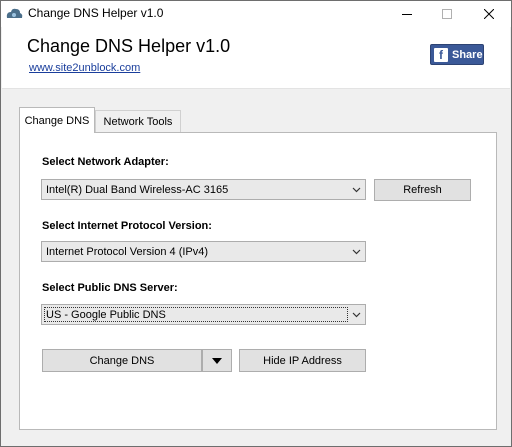 The width and height of the screenshot is (512, 447). What do you see at coordinates (138, 121) in the screenshot?
I see `tab-network-tools: Network Tools` at bounding box center [138, 121].